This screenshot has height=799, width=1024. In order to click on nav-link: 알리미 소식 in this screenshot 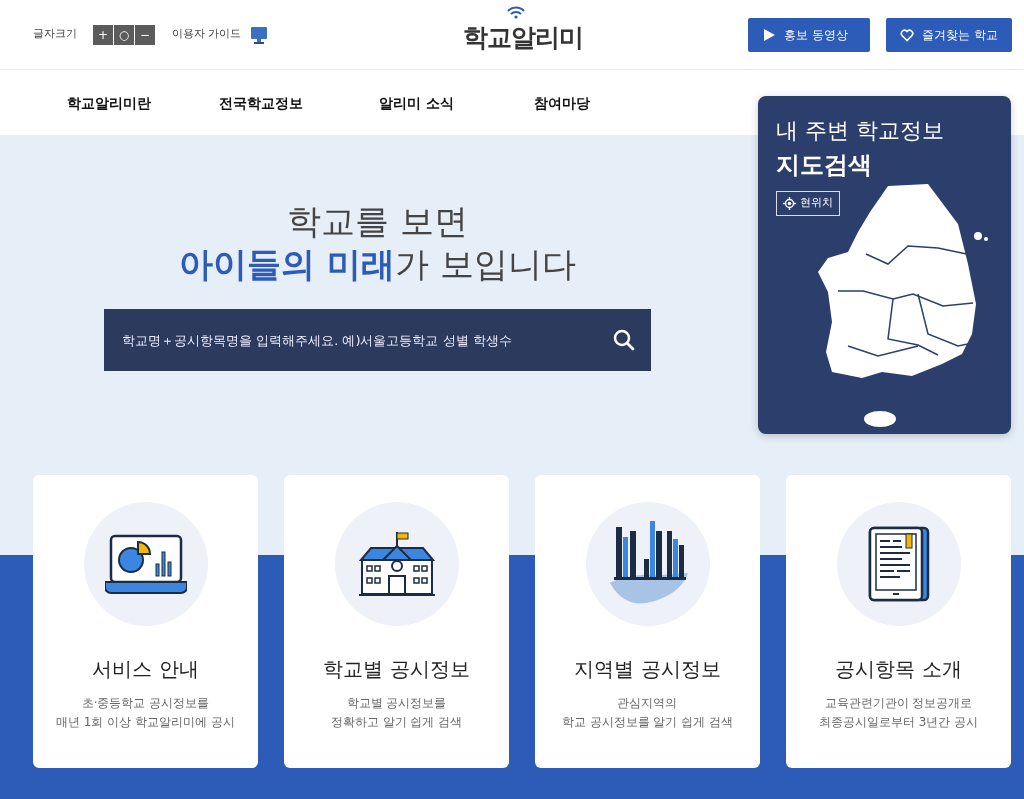, I will do `click(416, 102)`.